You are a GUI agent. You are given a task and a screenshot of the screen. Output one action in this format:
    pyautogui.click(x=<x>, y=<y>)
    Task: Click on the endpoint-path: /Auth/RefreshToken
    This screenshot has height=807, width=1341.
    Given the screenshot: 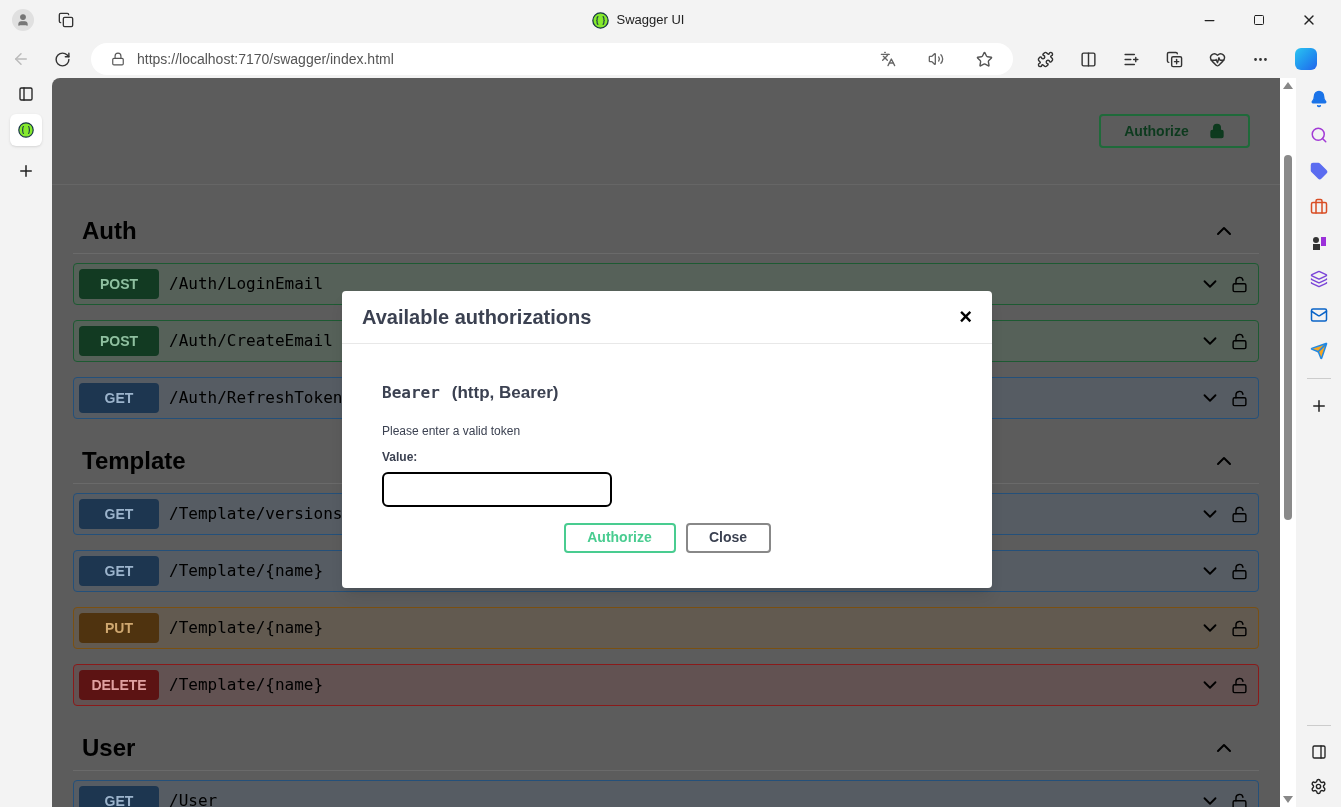 What is the action you would take?
    pyautogui.click(x=256, y=398)
    